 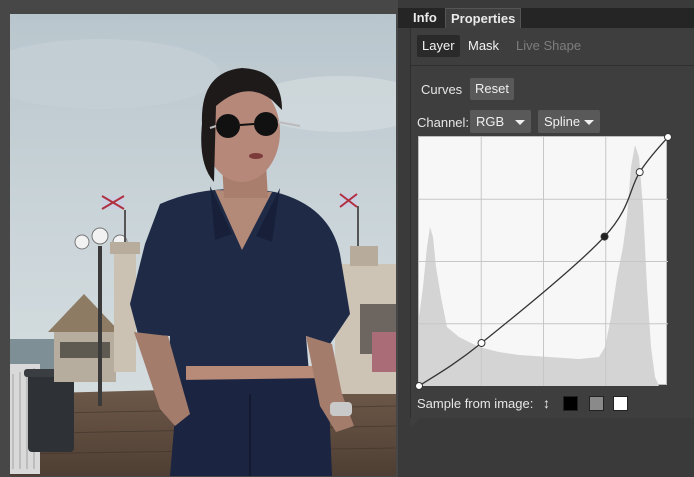 What do you see at coordinates (562, 121) in the screenshot?
I see `curve-mode-dropdown-value: Spline` at bounding box center [562, 121].